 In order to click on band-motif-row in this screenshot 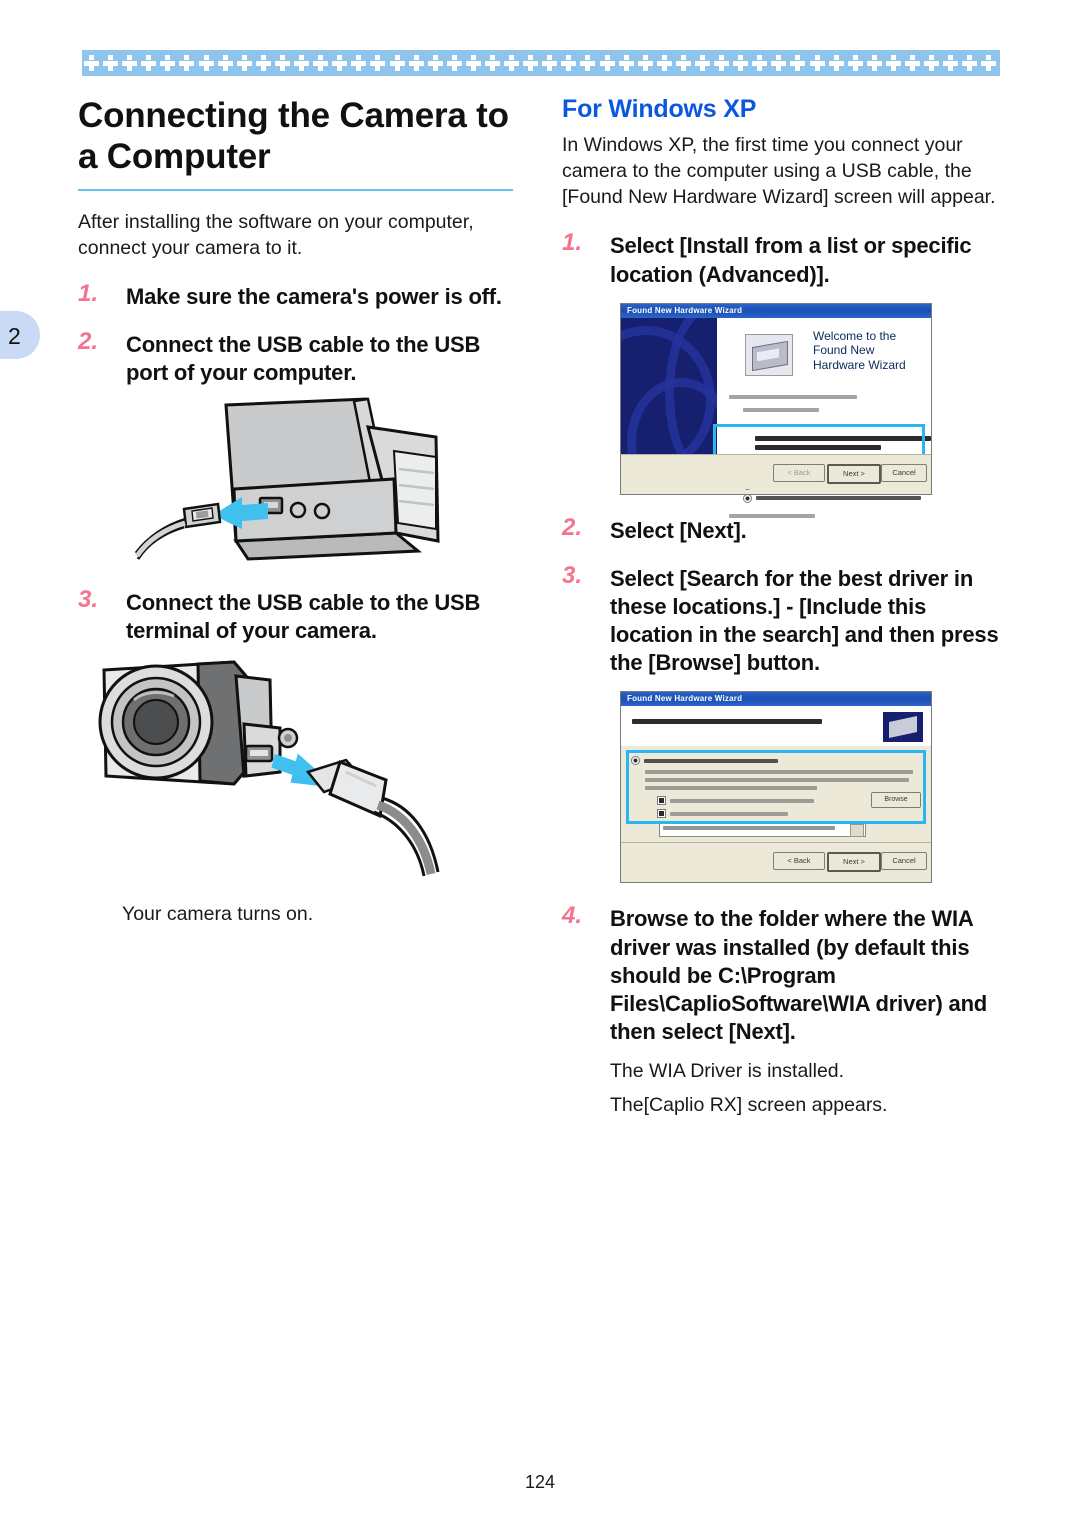, I will do `click(541, 63)`.